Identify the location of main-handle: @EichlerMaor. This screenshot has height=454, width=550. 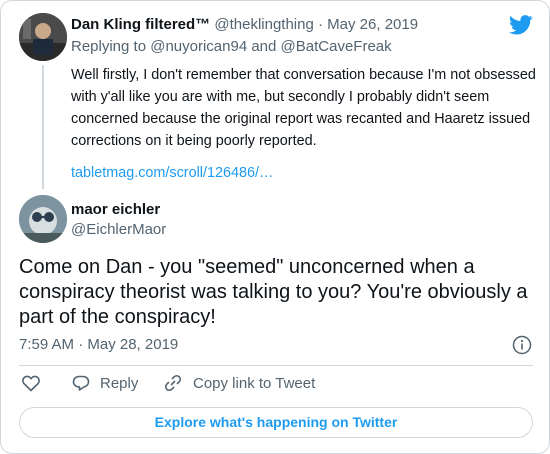
(118, 230).